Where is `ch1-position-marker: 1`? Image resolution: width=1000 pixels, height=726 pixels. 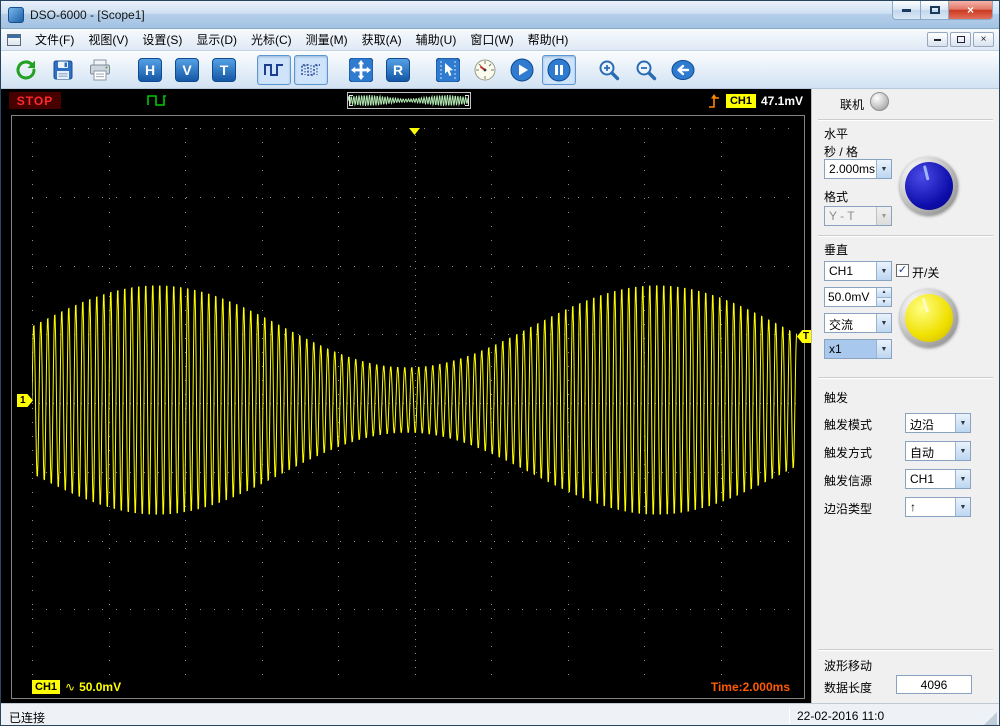
ch1-position-marker: 1 is located at coordinates (25, 400).